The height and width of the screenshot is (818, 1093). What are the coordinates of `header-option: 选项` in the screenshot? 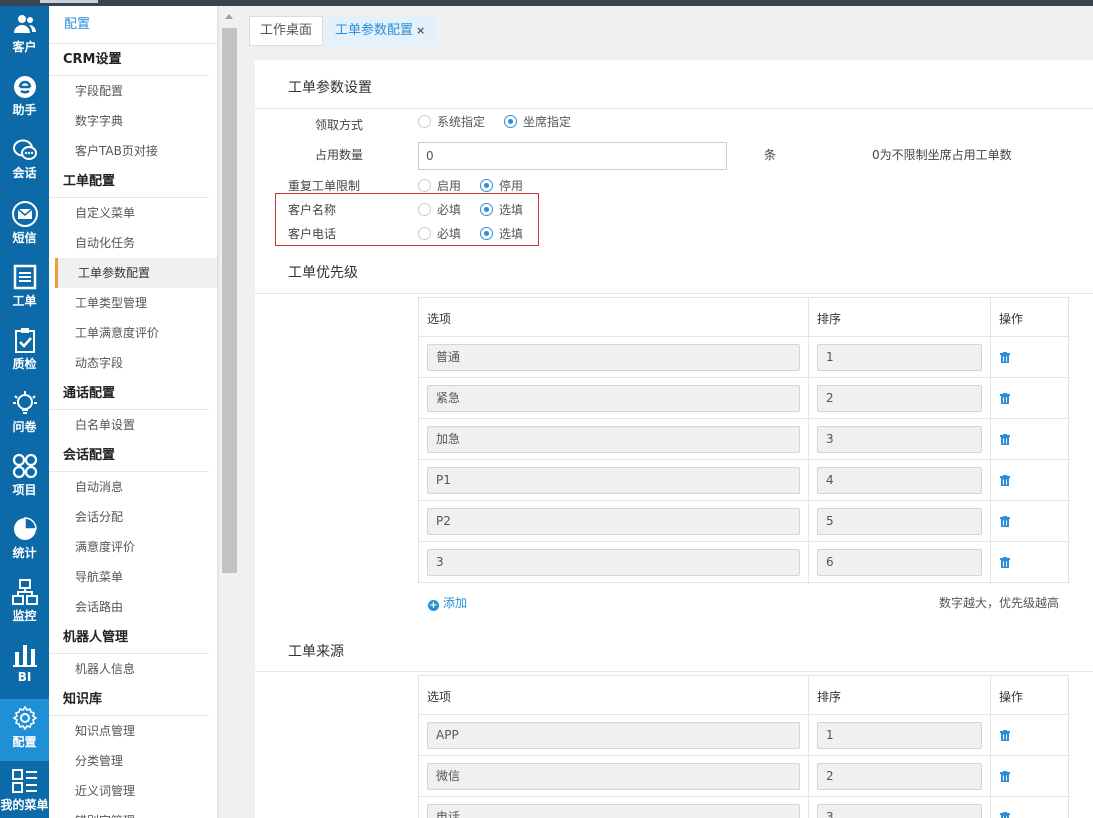 It's located at (439, 697).